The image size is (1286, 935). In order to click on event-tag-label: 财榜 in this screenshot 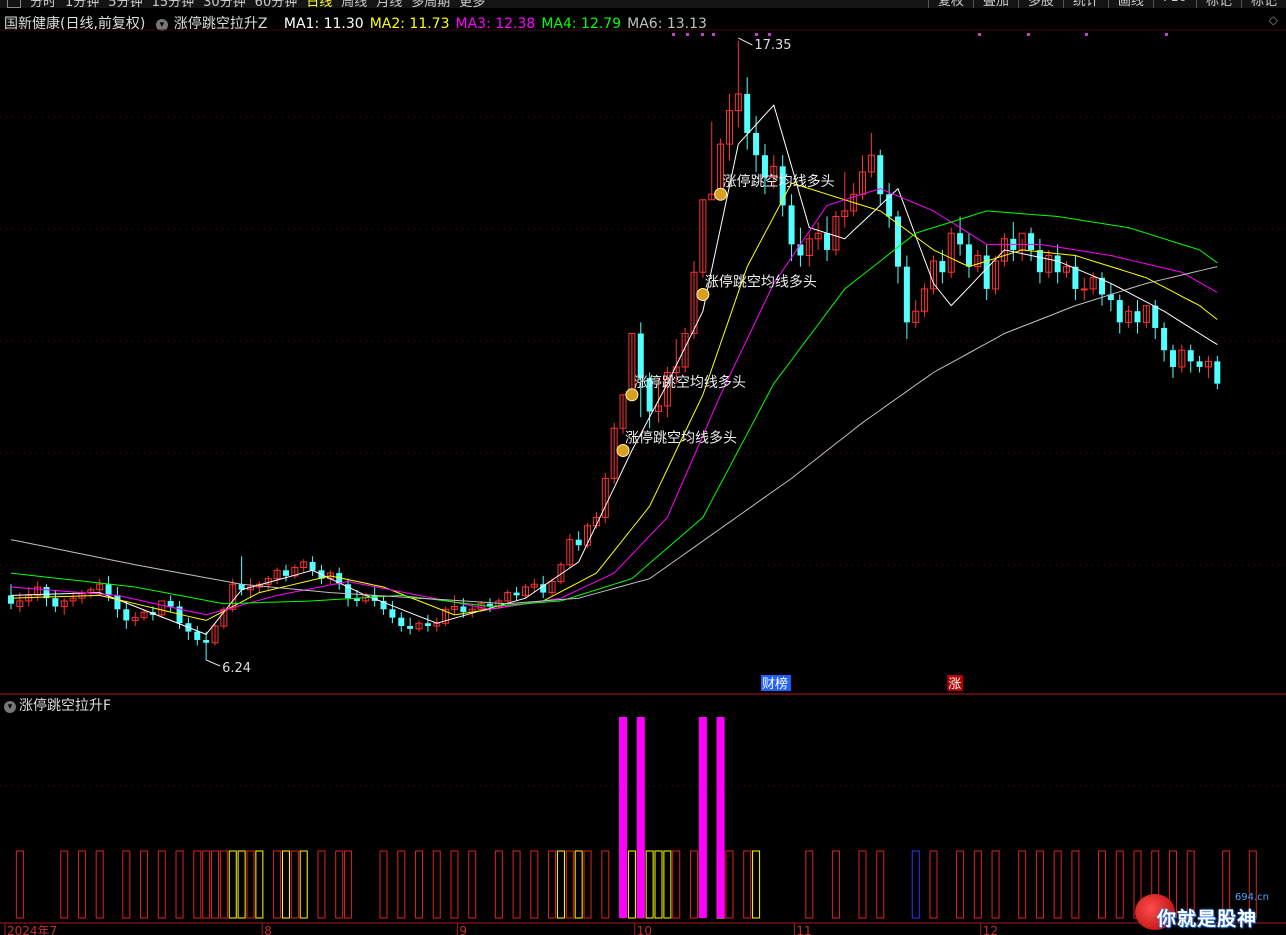, I will do `click(775, 684)`.